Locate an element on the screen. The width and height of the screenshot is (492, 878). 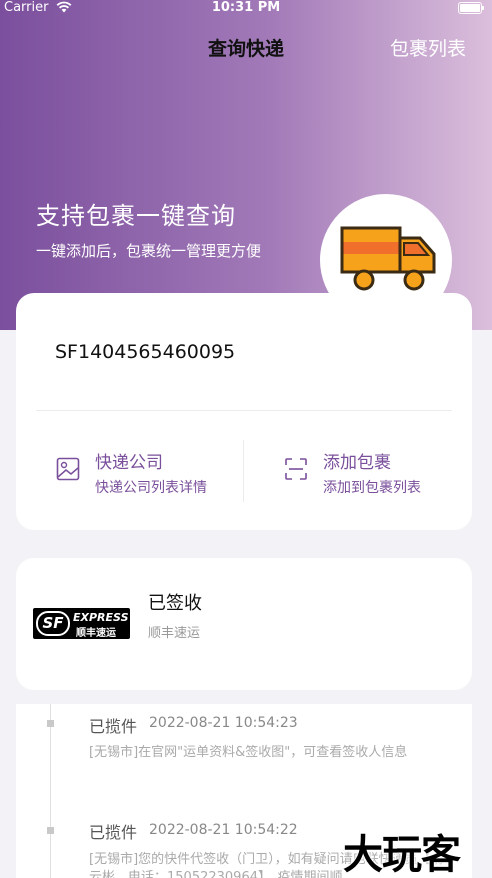
package-list-button: 包裹列表 is located at coordinates (428, 47).